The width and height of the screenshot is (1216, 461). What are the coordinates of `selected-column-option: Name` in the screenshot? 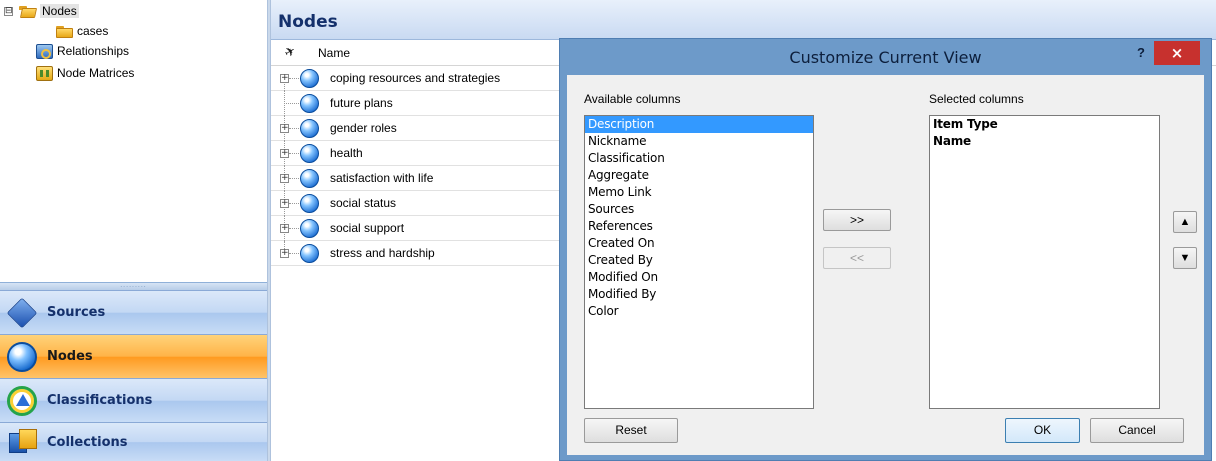 It's located at (1044, 141).